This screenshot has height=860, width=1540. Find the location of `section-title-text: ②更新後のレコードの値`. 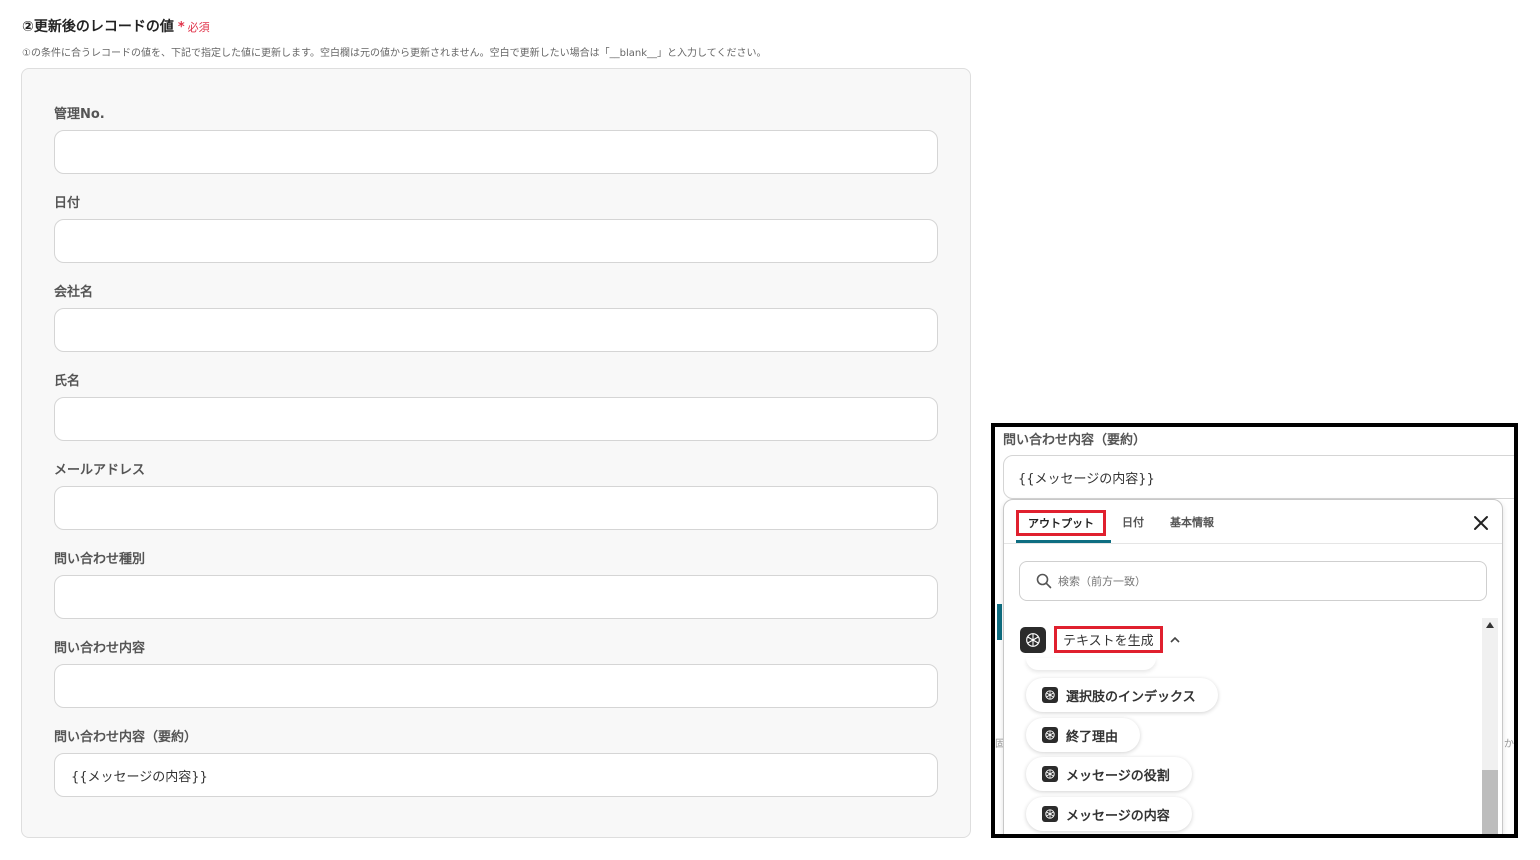

section-title-text: ②更新後のレコードの値 is located at coordinates (98, 27).